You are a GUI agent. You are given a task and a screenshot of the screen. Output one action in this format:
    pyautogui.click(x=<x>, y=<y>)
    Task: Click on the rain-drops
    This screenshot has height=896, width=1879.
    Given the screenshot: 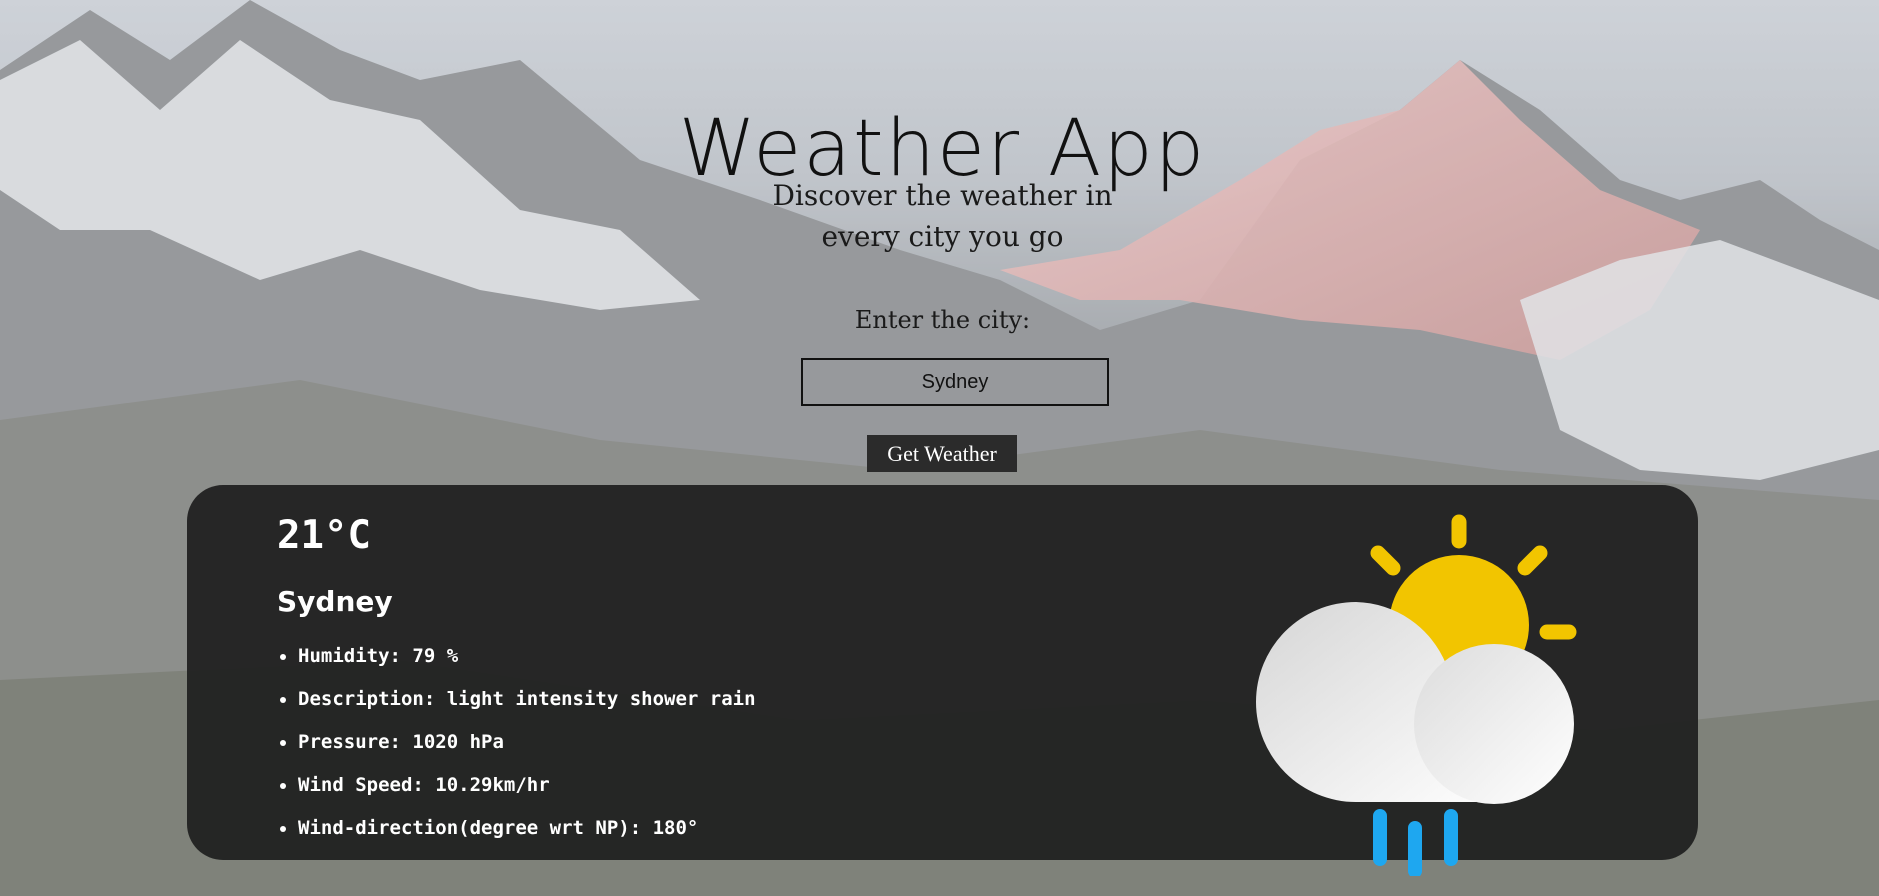 What is the action you would take?
    pyautogui.click(x=1415, y=842)
    